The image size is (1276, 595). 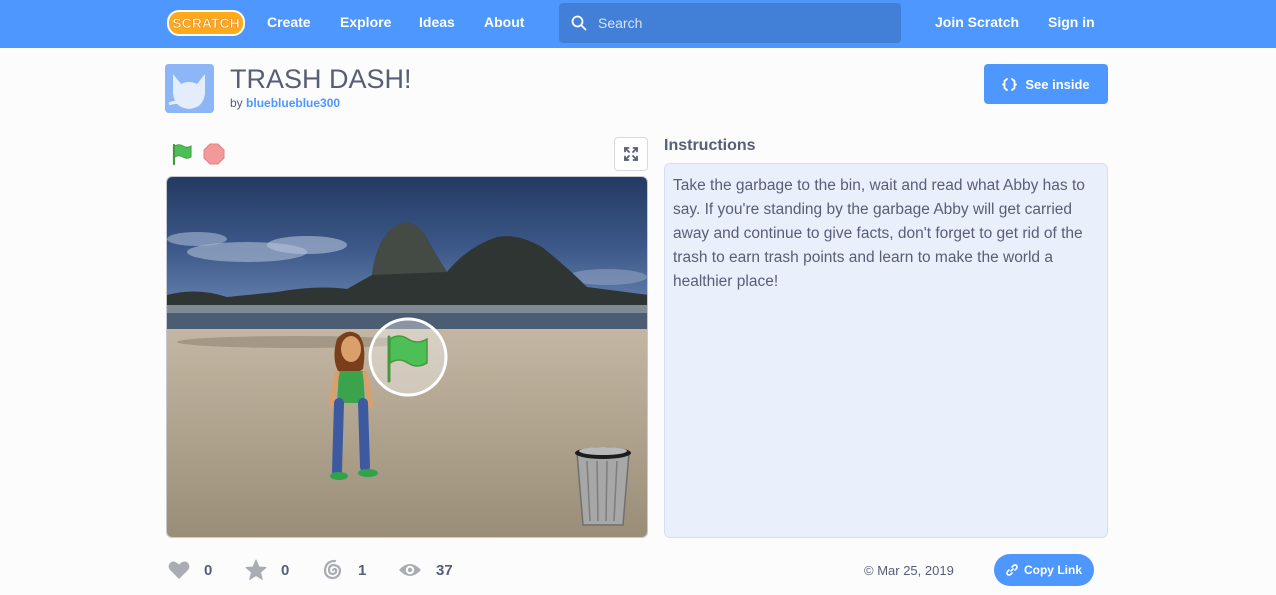 I want to click on views-count: 37, so click(x=444, y=570).